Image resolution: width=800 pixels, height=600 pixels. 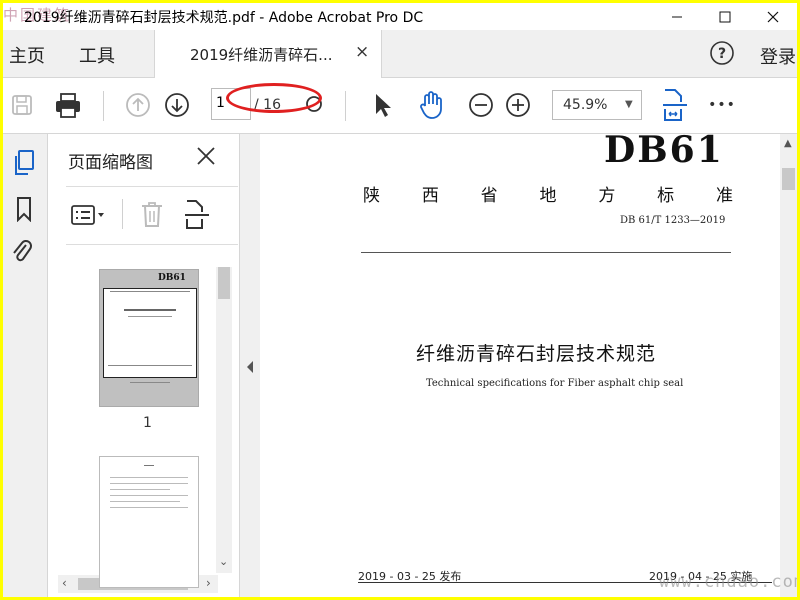 I want to click on zoom-out-icon, so click(x=481, y=105).